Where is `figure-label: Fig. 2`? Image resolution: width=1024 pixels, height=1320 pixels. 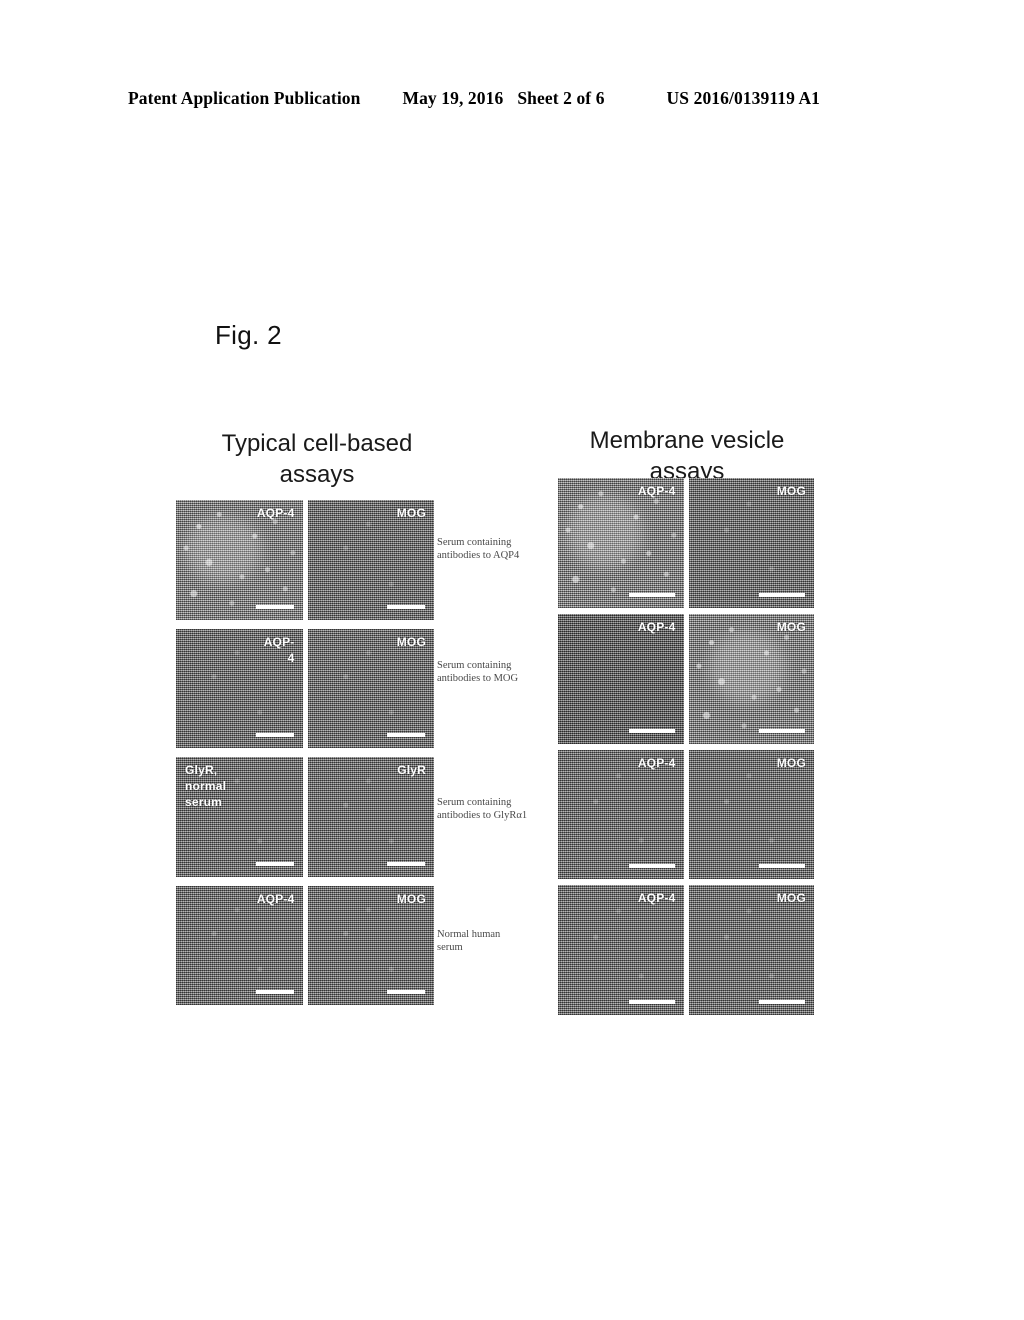 figure-label: Fig. 2 is located at coordinates (248, 335).